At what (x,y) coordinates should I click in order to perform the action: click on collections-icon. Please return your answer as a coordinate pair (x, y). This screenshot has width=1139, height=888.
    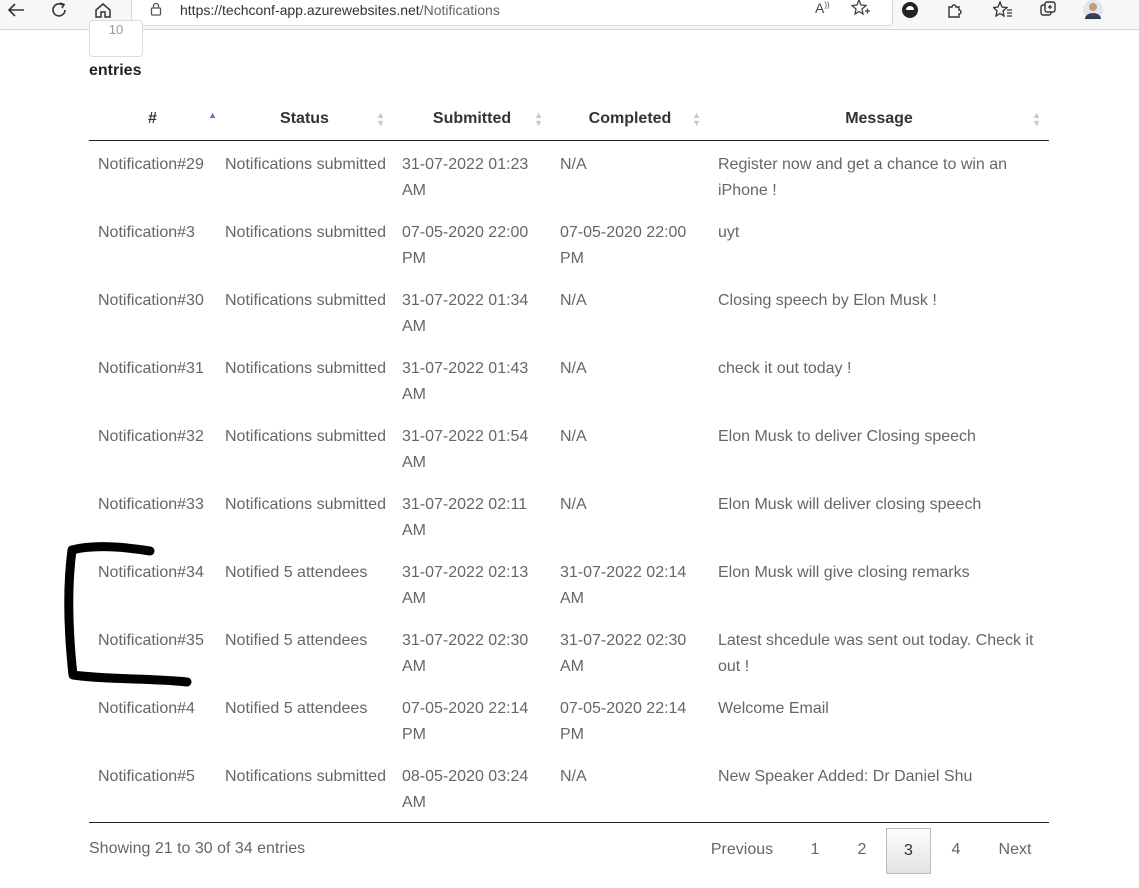
    Looking at the image, I should click on (1048, 10).